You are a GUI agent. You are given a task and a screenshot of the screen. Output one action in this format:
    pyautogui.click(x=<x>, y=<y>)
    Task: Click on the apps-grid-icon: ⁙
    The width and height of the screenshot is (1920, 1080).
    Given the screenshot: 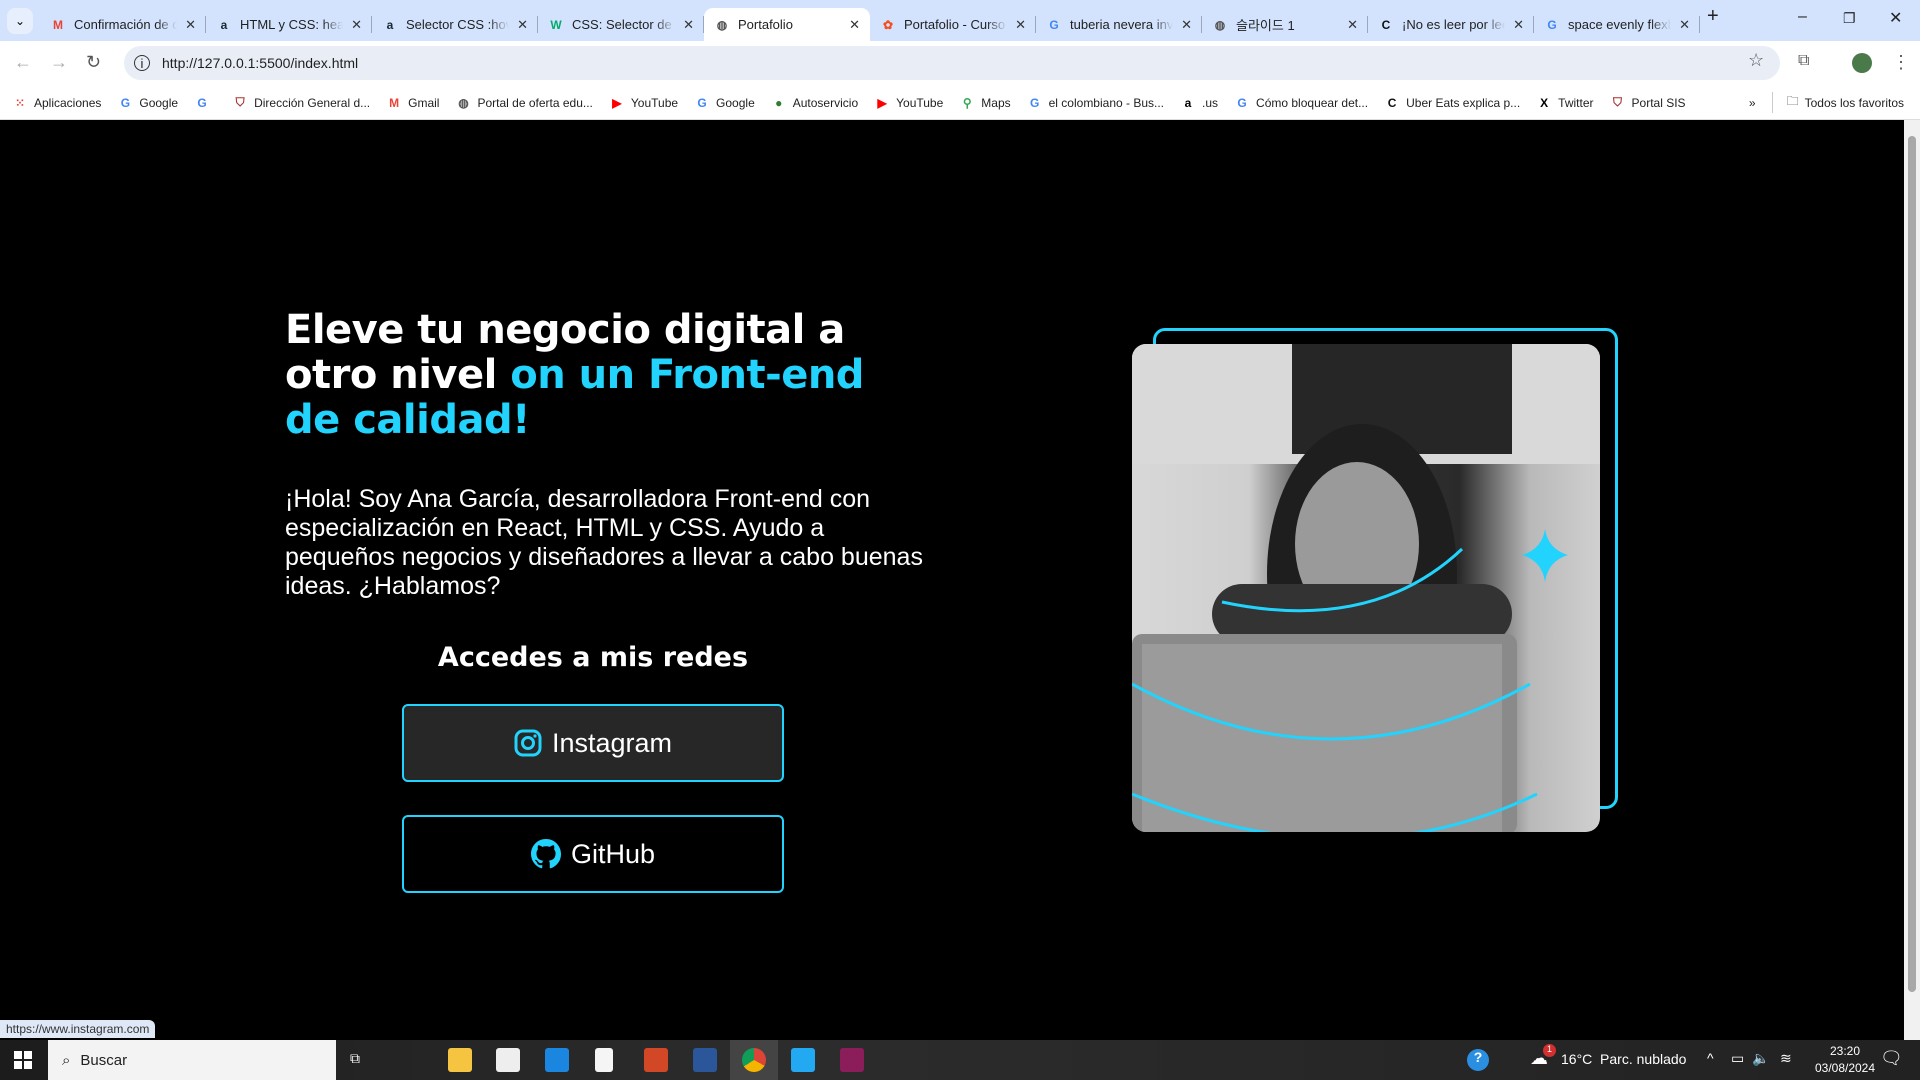 What is the action you would take?
    pyautogui.click(x=20, y=102)
    